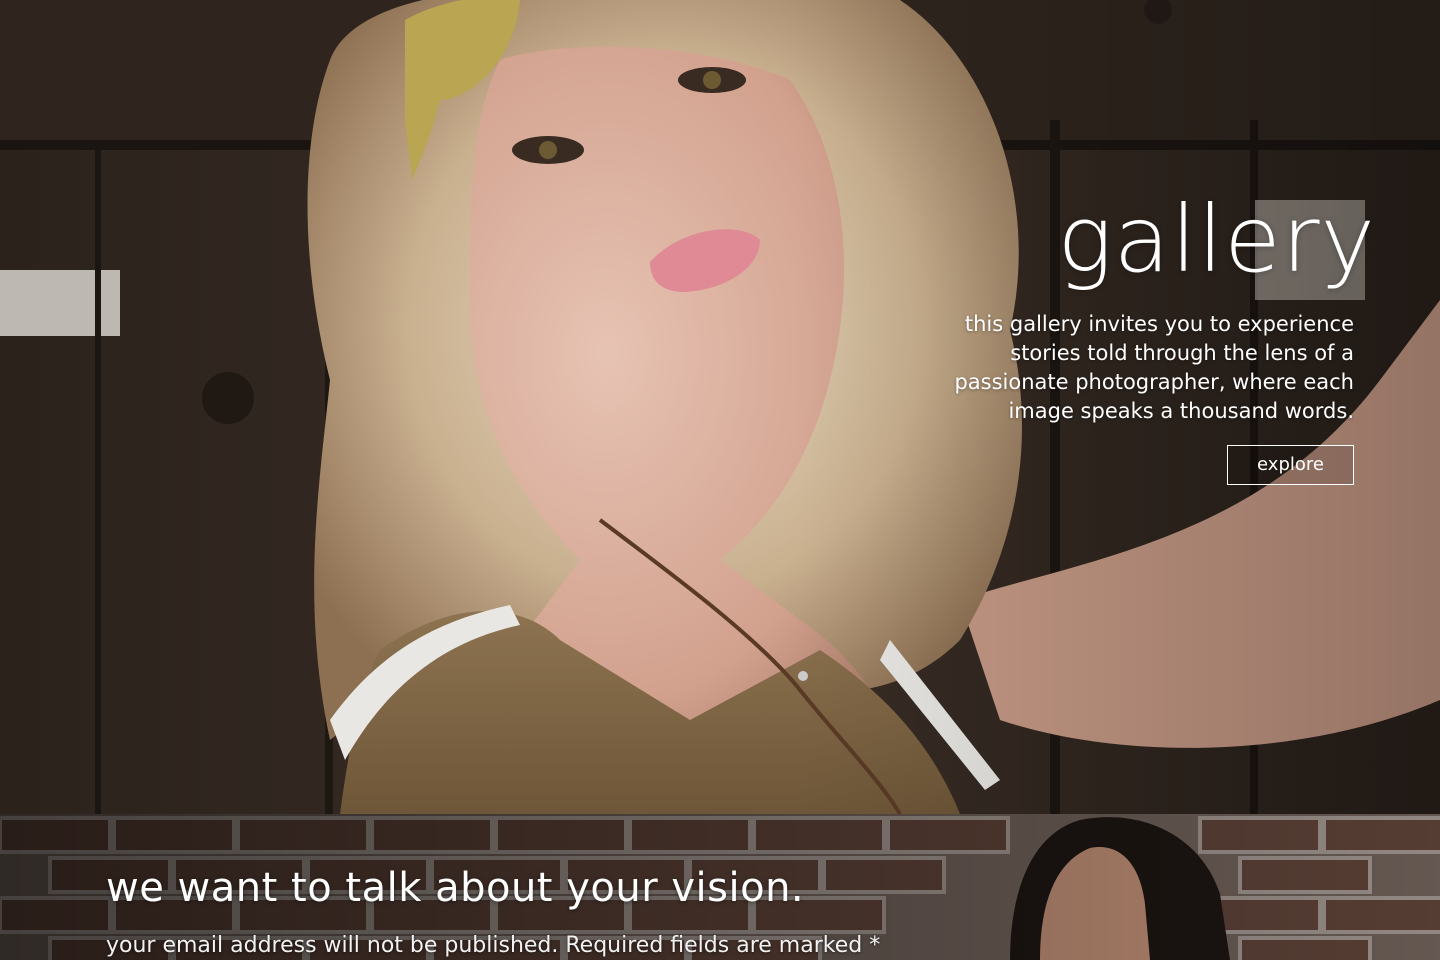 The image size is (1440, 960). I want to click on contact-title: we want to talk about your vision., so click(455, 888).